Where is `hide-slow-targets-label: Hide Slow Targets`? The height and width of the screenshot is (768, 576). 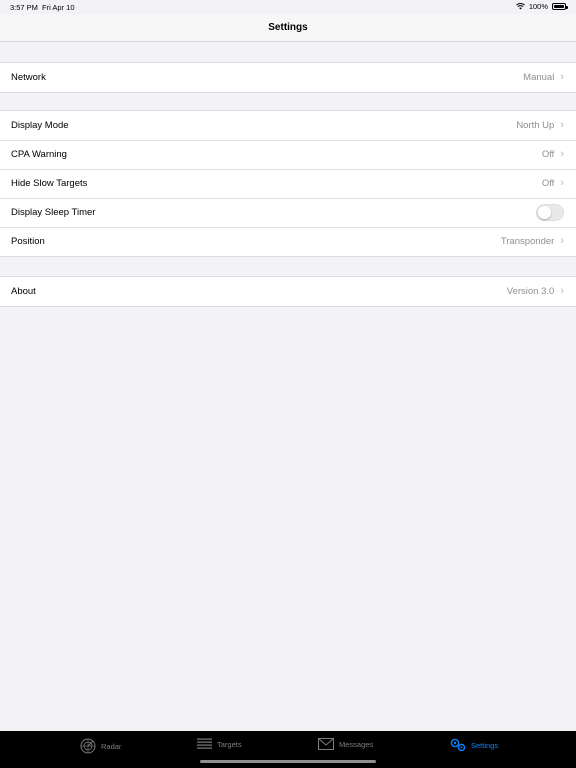
hide-slow-targets-label: Hide Slow Targets is located at coordinates (49, 183).